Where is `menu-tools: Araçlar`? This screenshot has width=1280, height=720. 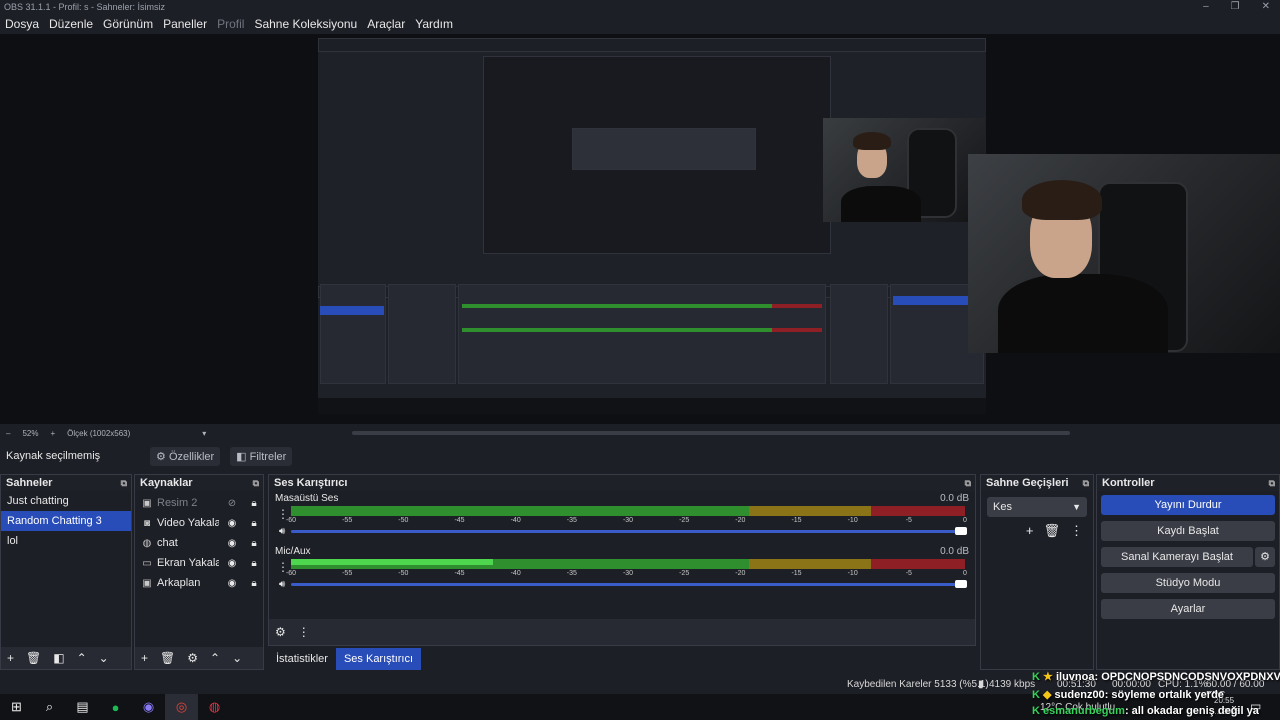 menu-tools: Araçlar is located at coordinates (386, 24).